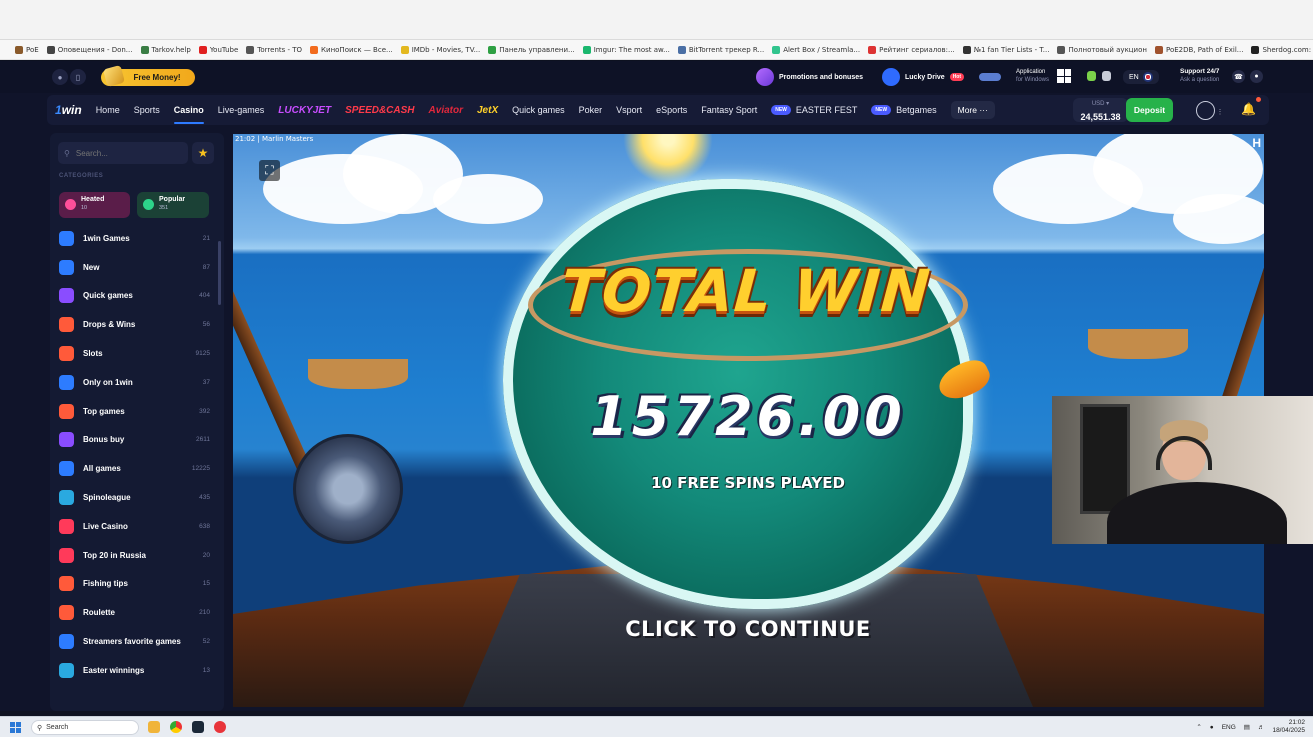  I want to click on nav-logo-jetx: JetX, so click(487, 110).